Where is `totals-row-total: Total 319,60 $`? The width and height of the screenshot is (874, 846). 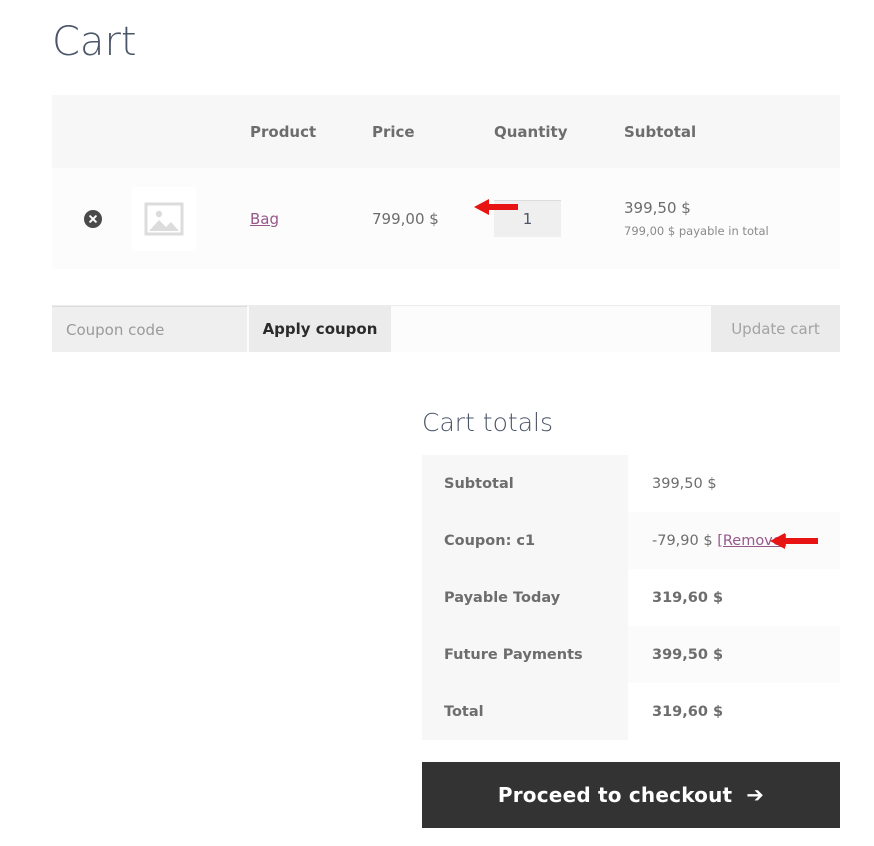
totals-row-total: Total 319,60 $ is located at coordinates (631, 711).